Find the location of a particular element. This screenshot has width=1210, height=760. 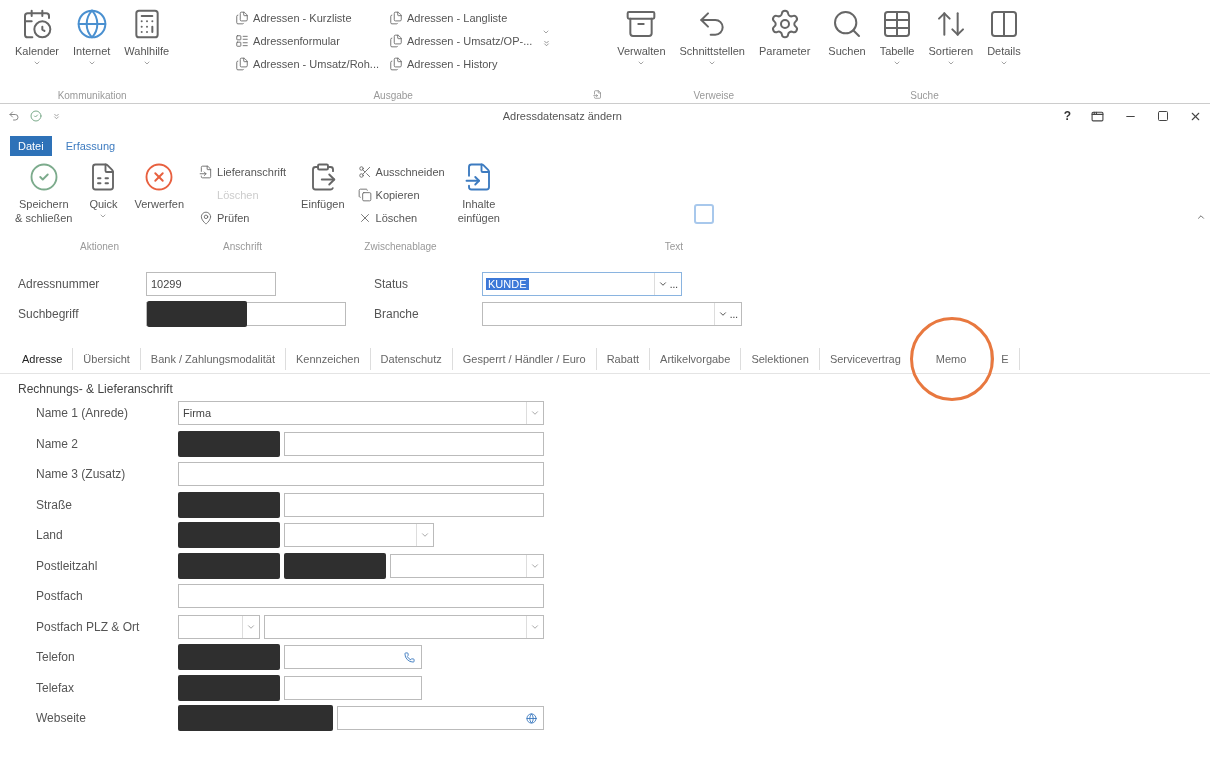

record-tab: Bank / Zahlungsmodalität is located at coordinates (213, 358).